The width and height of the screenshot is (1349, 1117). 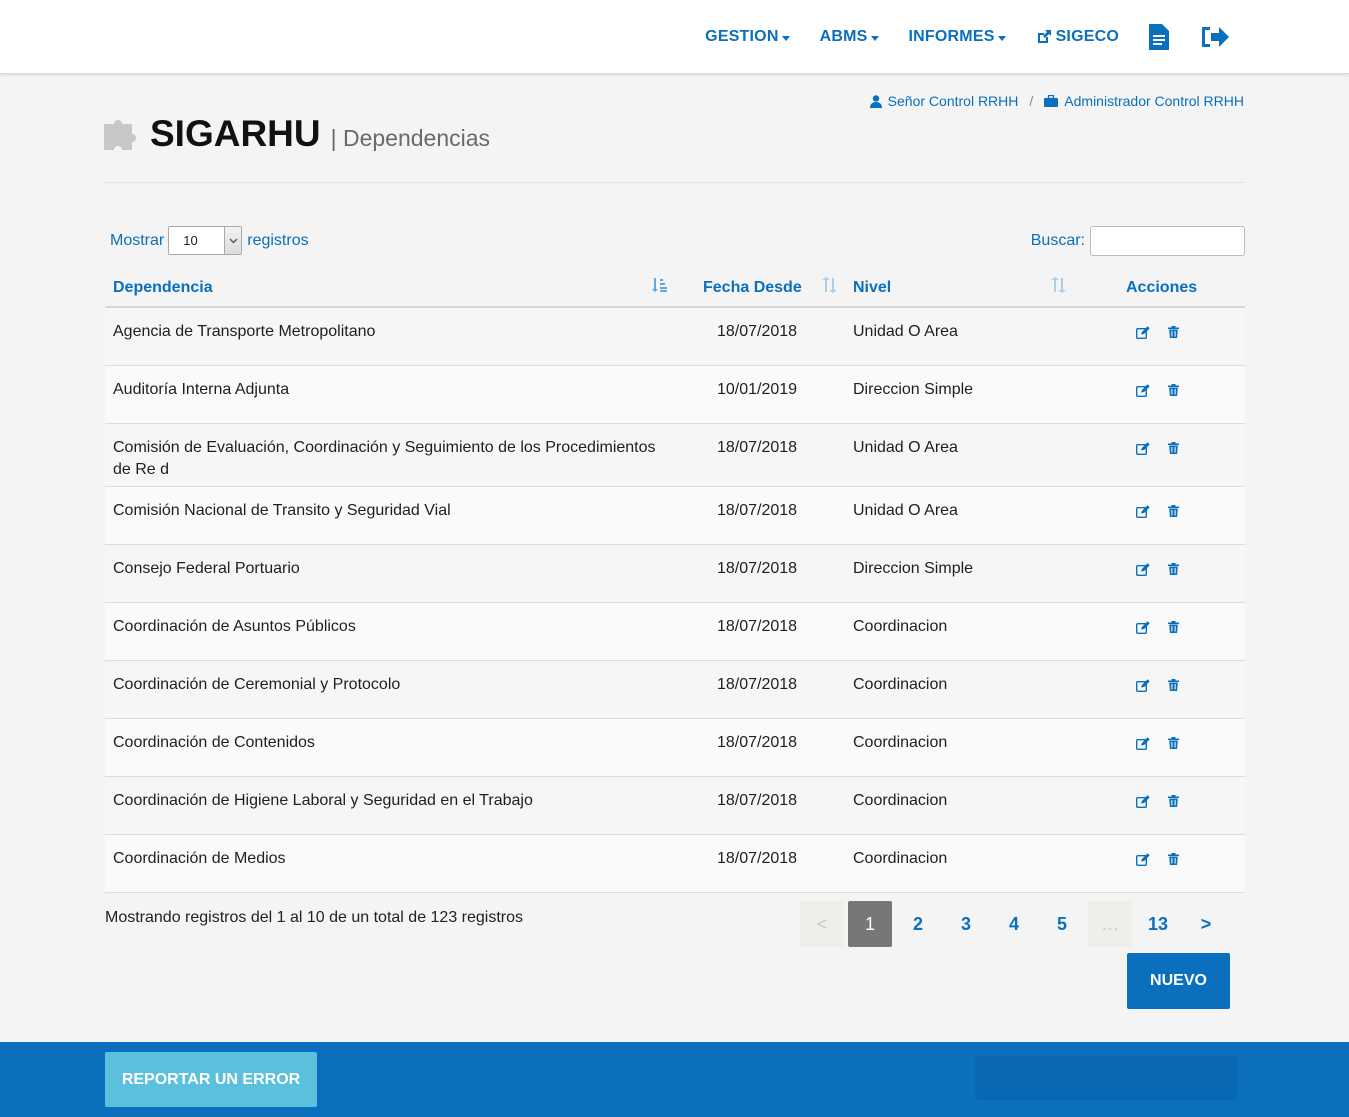 I want to click on search-control: Buscar:, so click(x=1138, y=241).